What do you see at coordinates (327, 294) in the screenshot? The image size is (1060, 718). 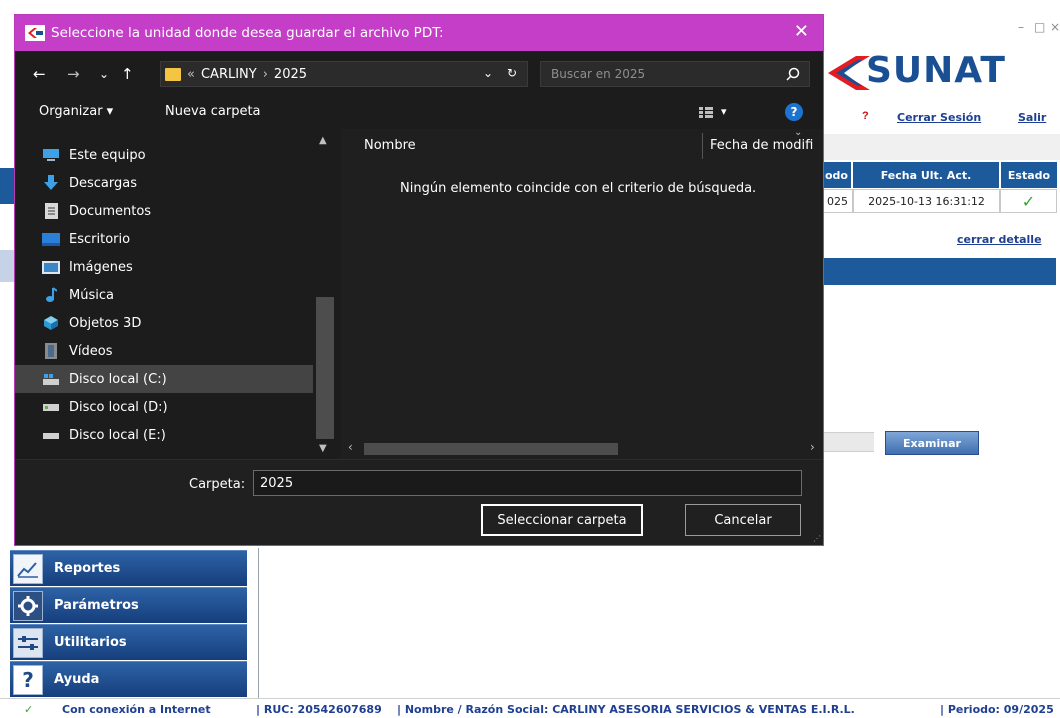 I see `tree-scrollbar: ▲ ▼` at bounding box center [327, 294].